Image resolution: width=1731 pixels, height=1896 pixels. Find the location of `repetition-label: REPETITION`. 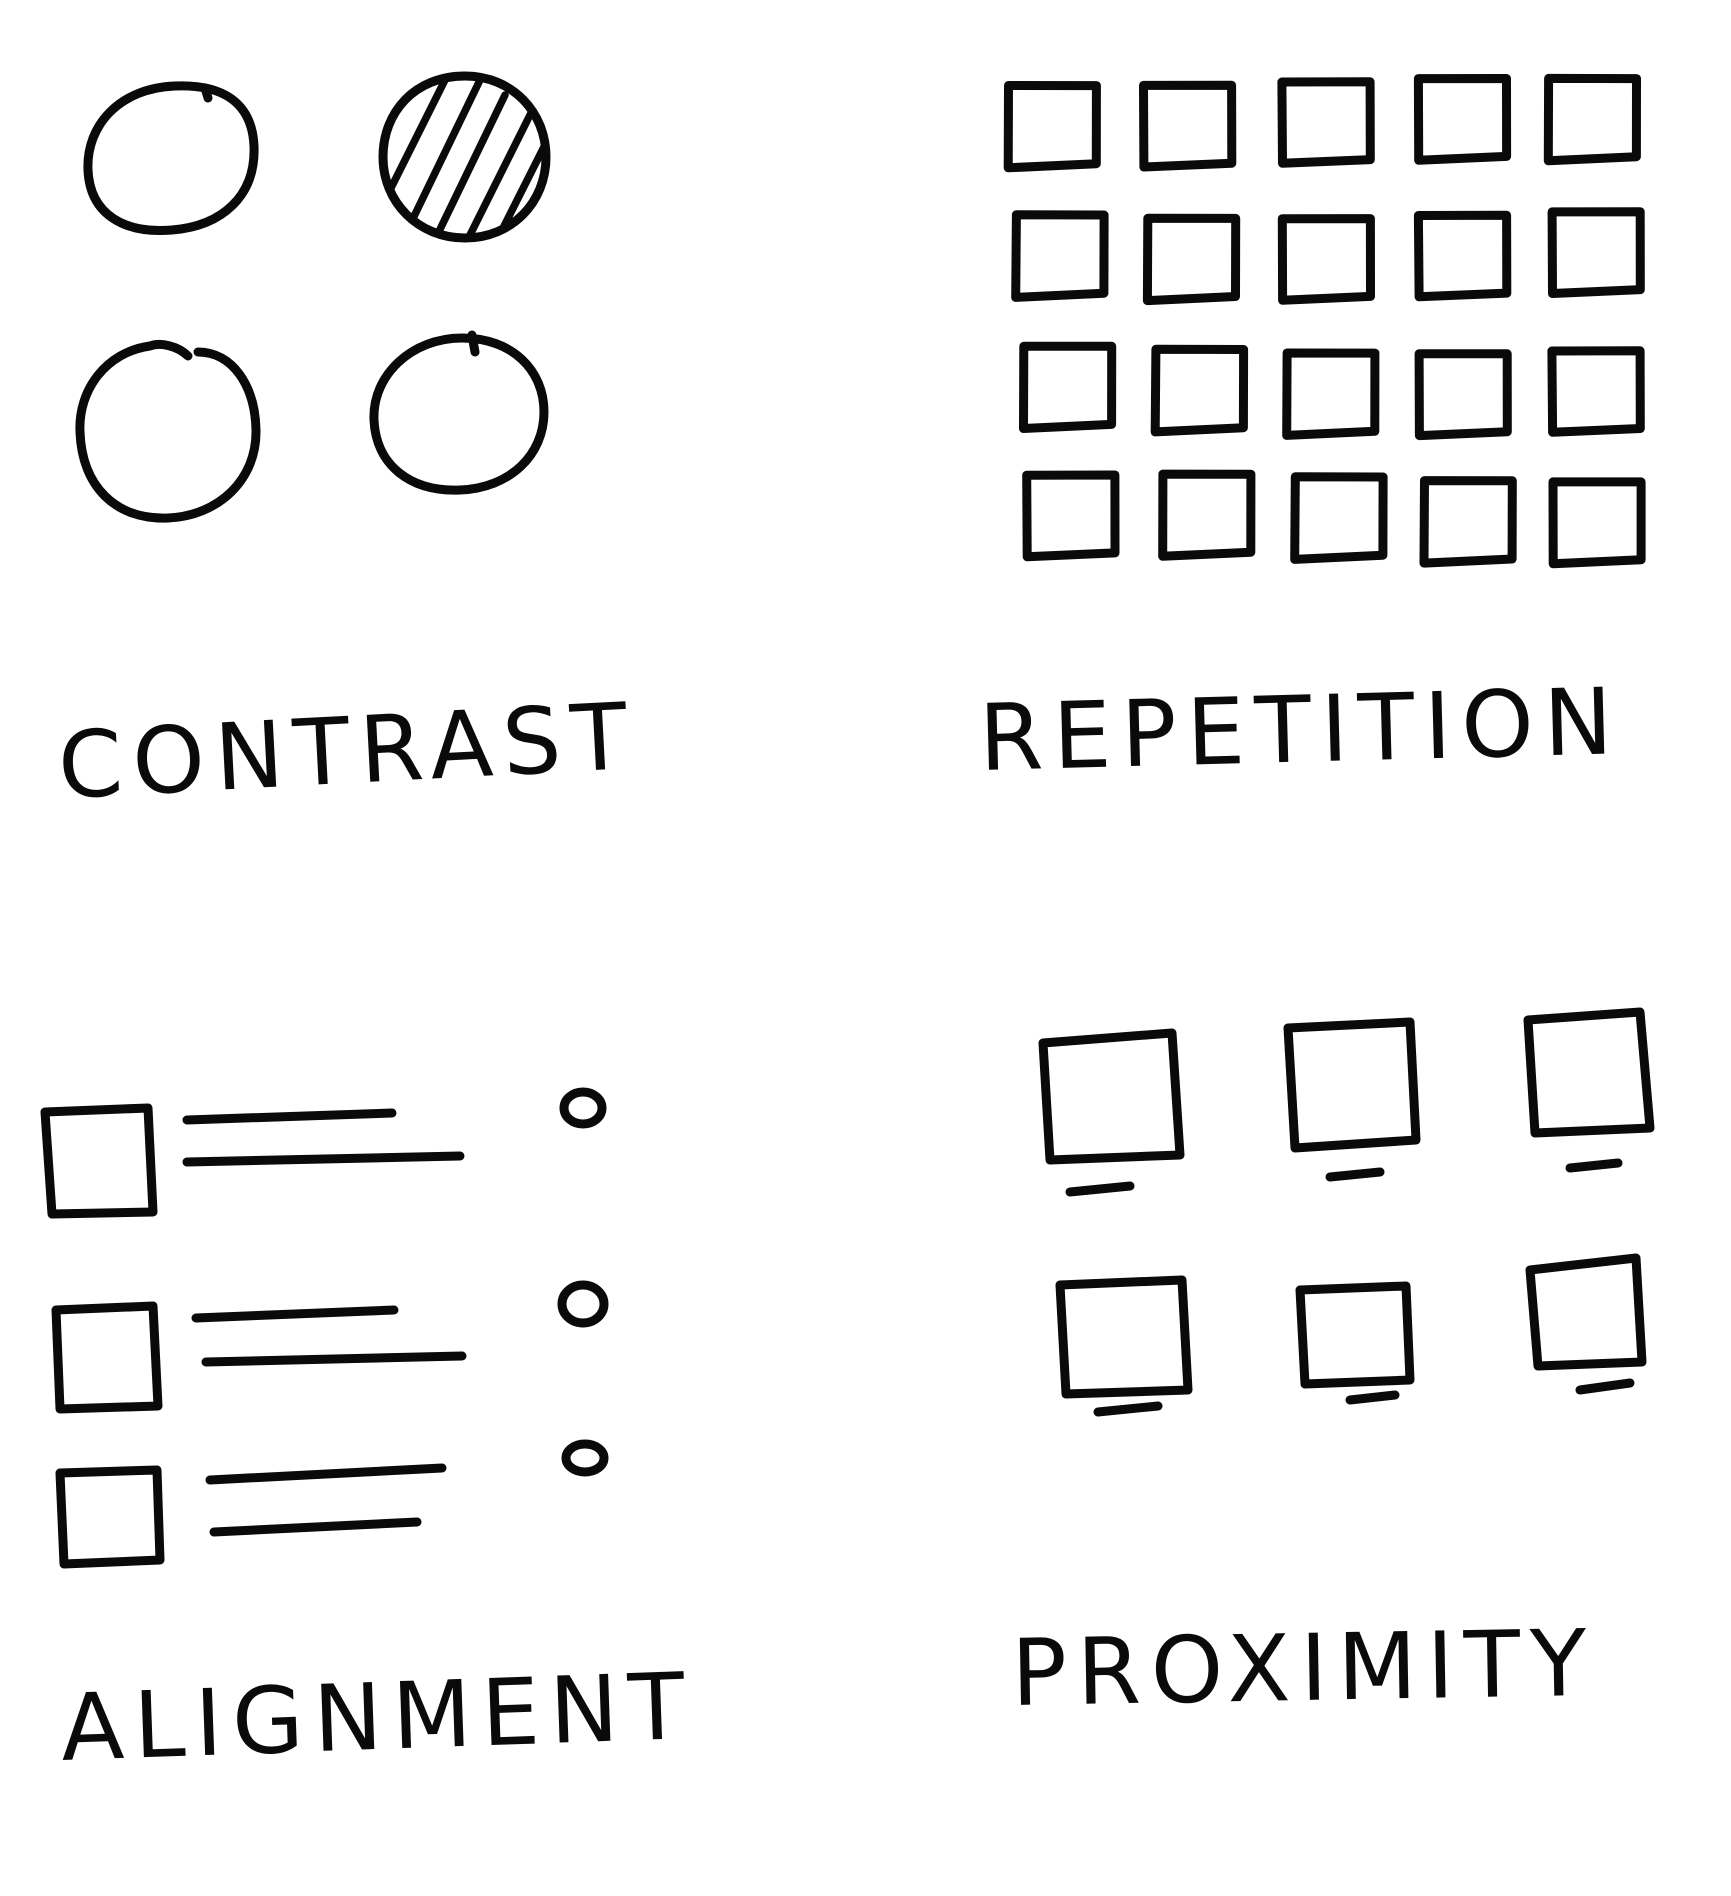

repetition-label: REPETITION is located at coordinates (1301, 730).